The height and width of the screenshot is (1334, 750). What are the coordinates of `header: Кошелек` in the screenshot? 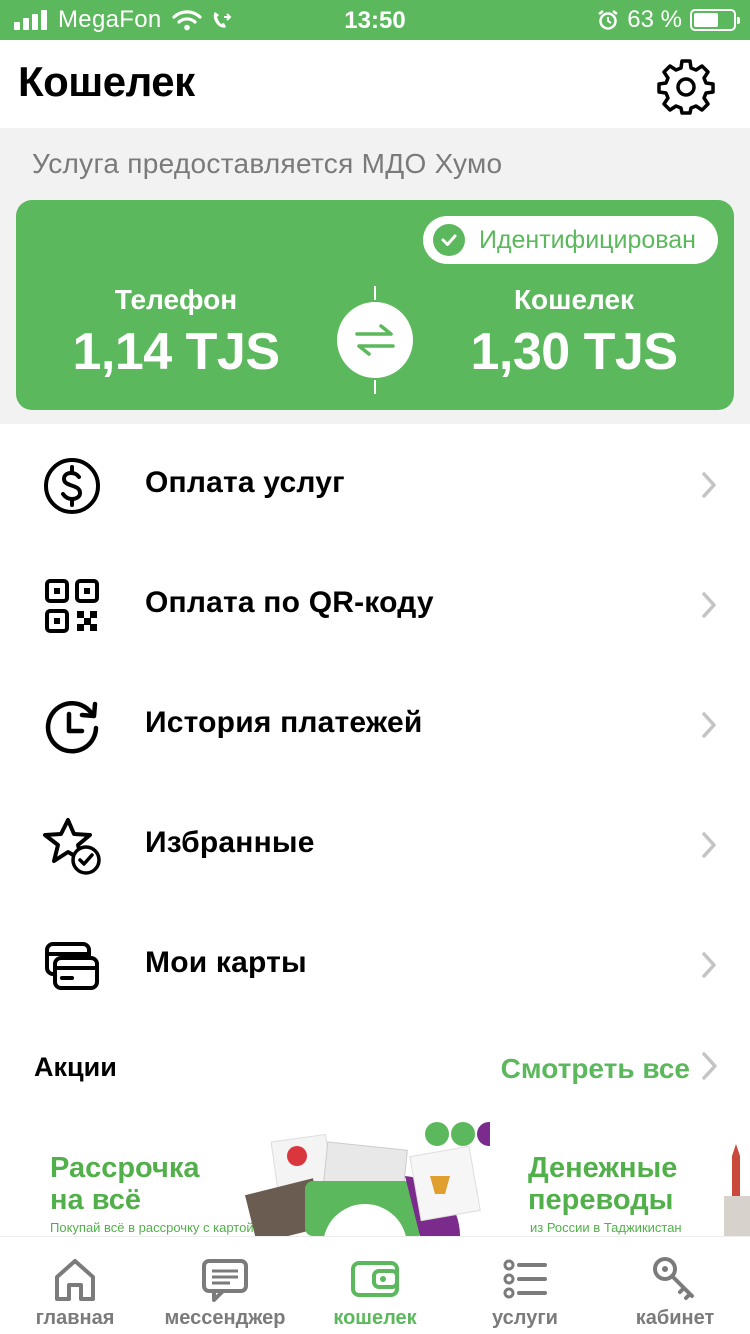 It's located at (375, 84).